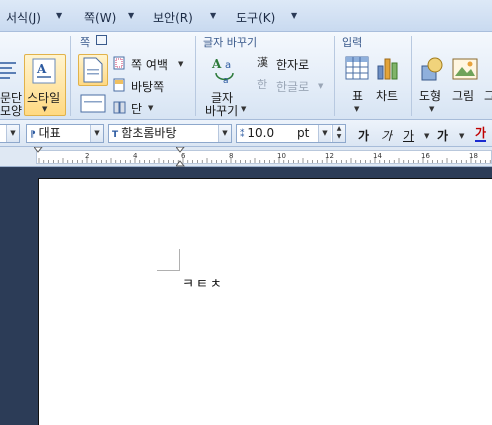 The image size is (492, 425). Describe the element at coordinates (303, 133) in the screenshot. I see `font-size-unit: pt` at that location.